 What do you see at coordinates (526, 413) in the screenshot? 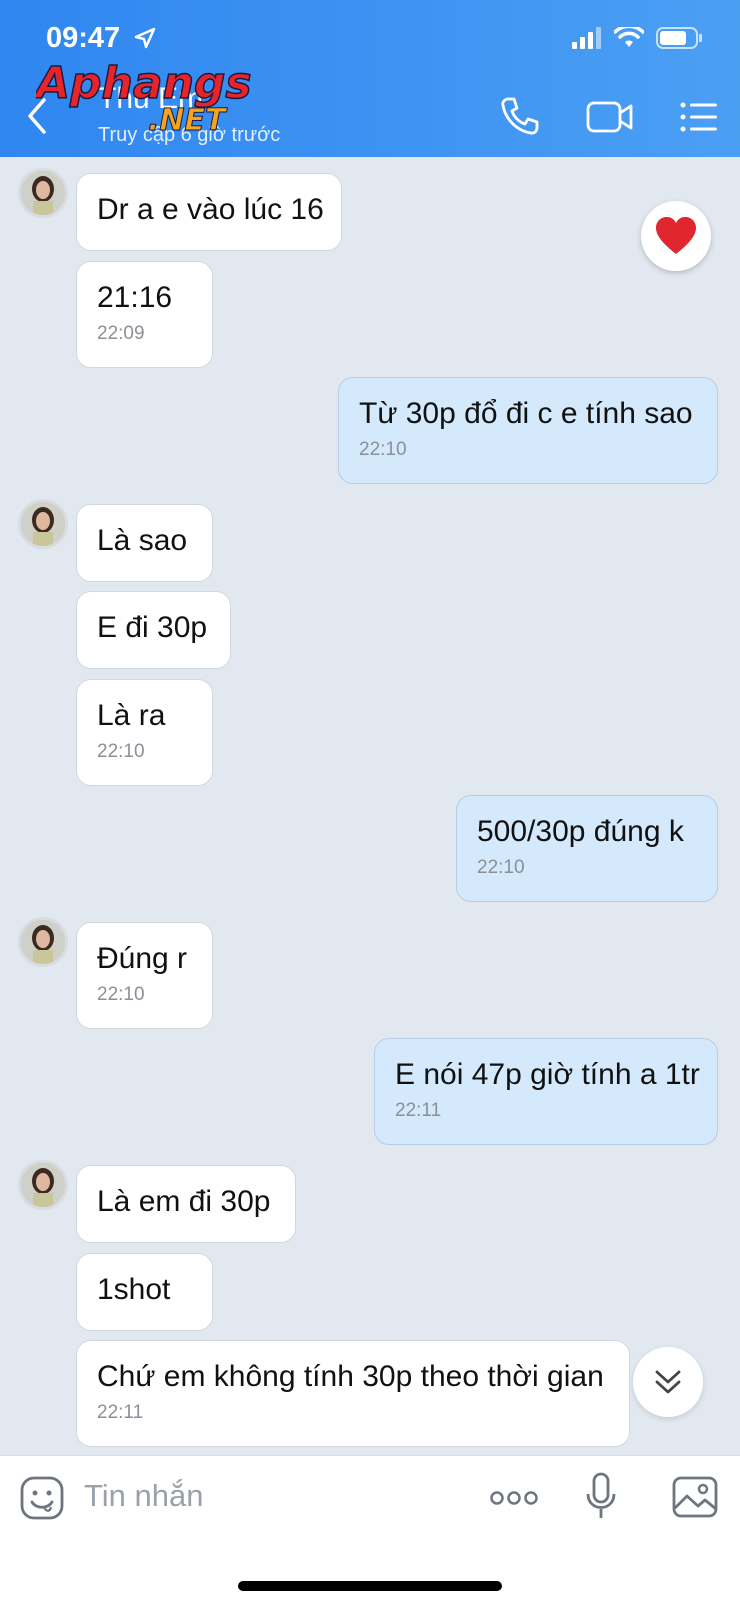
I see `message-text: Từ 30p đổ đi c e tính sao` at bounding box center [526, 413].